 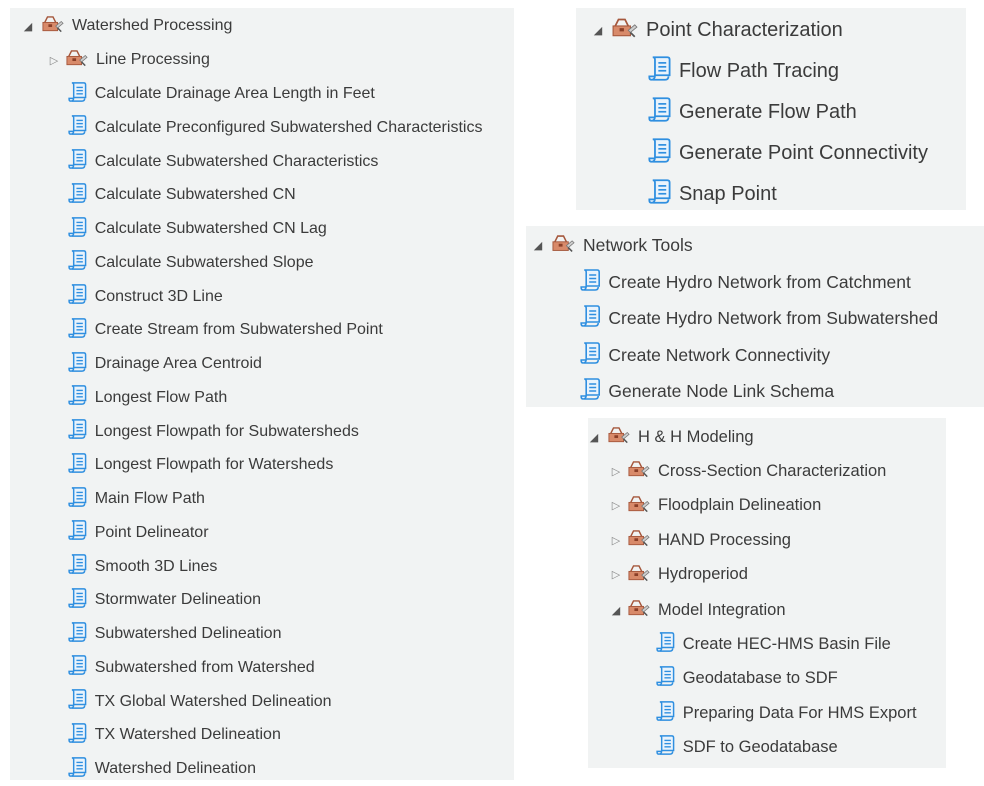 I want to click on toolbox-network-tools: ◢ Network Tools, so click(x=612, y=245).